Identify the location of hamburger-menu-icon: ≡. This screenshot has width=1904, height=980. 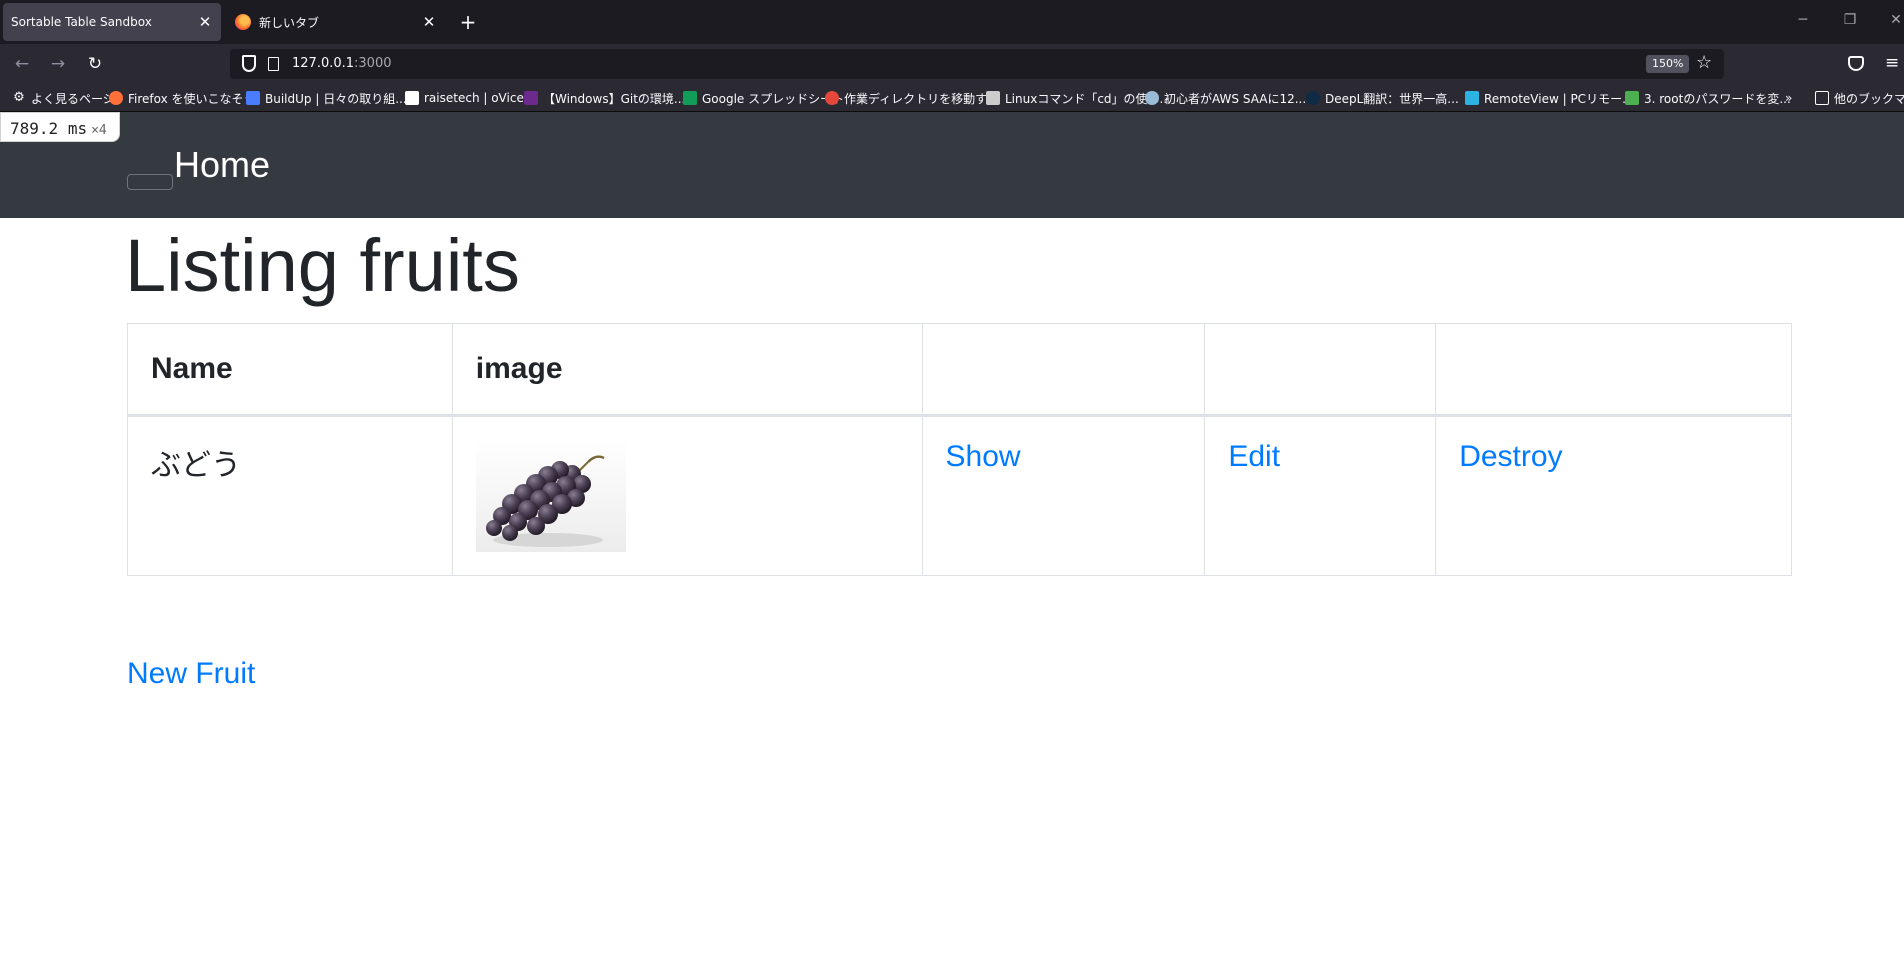
(1892, 63).